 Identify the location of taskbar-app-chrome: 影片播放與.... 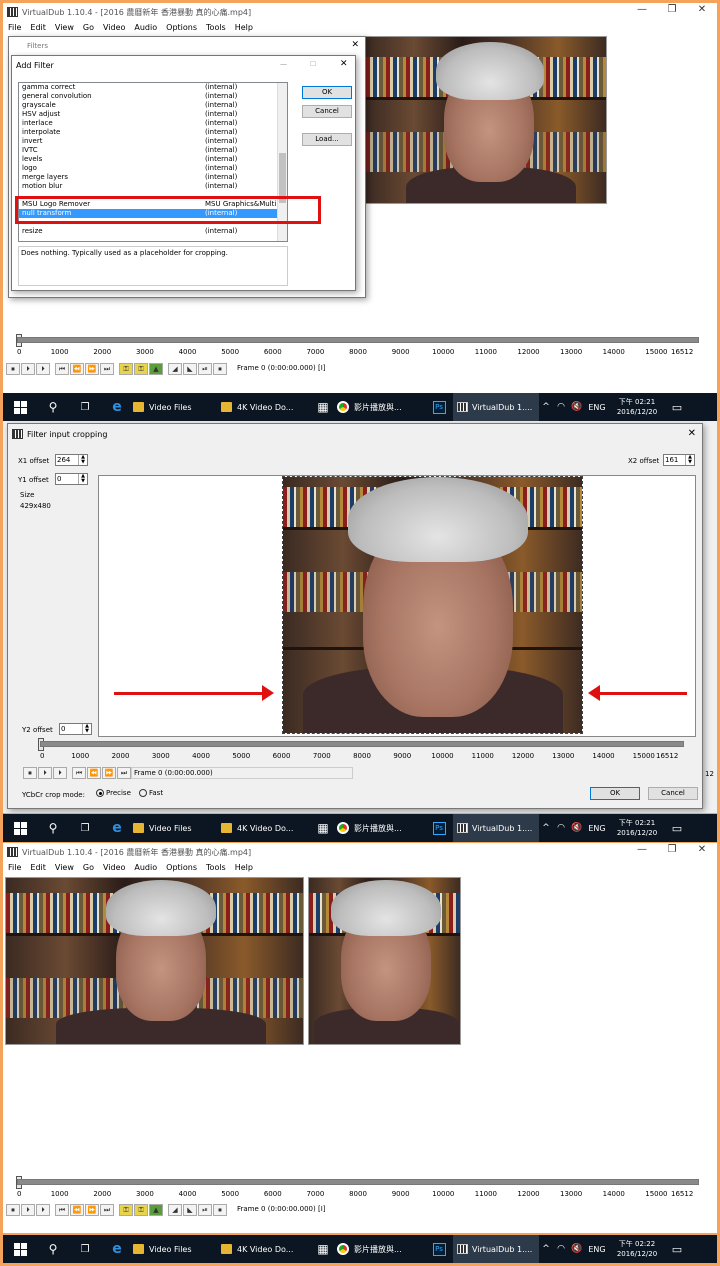
(381, 828).